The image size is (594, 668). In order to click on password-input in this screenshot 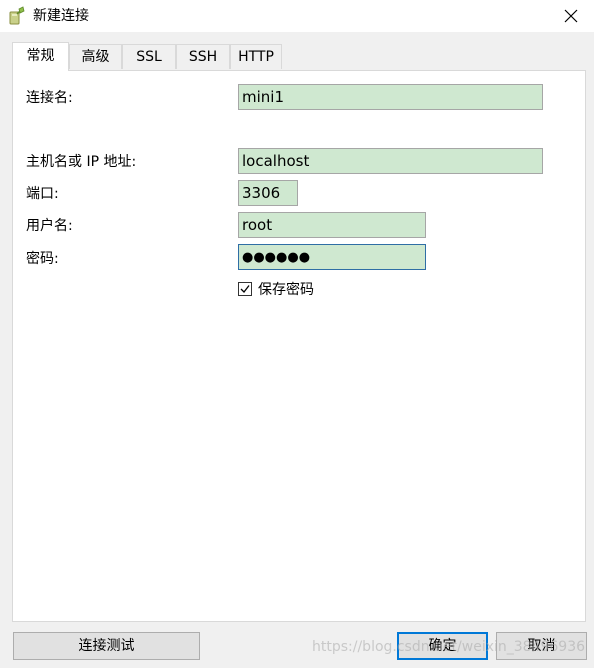, I will do `click(332, 257)`.